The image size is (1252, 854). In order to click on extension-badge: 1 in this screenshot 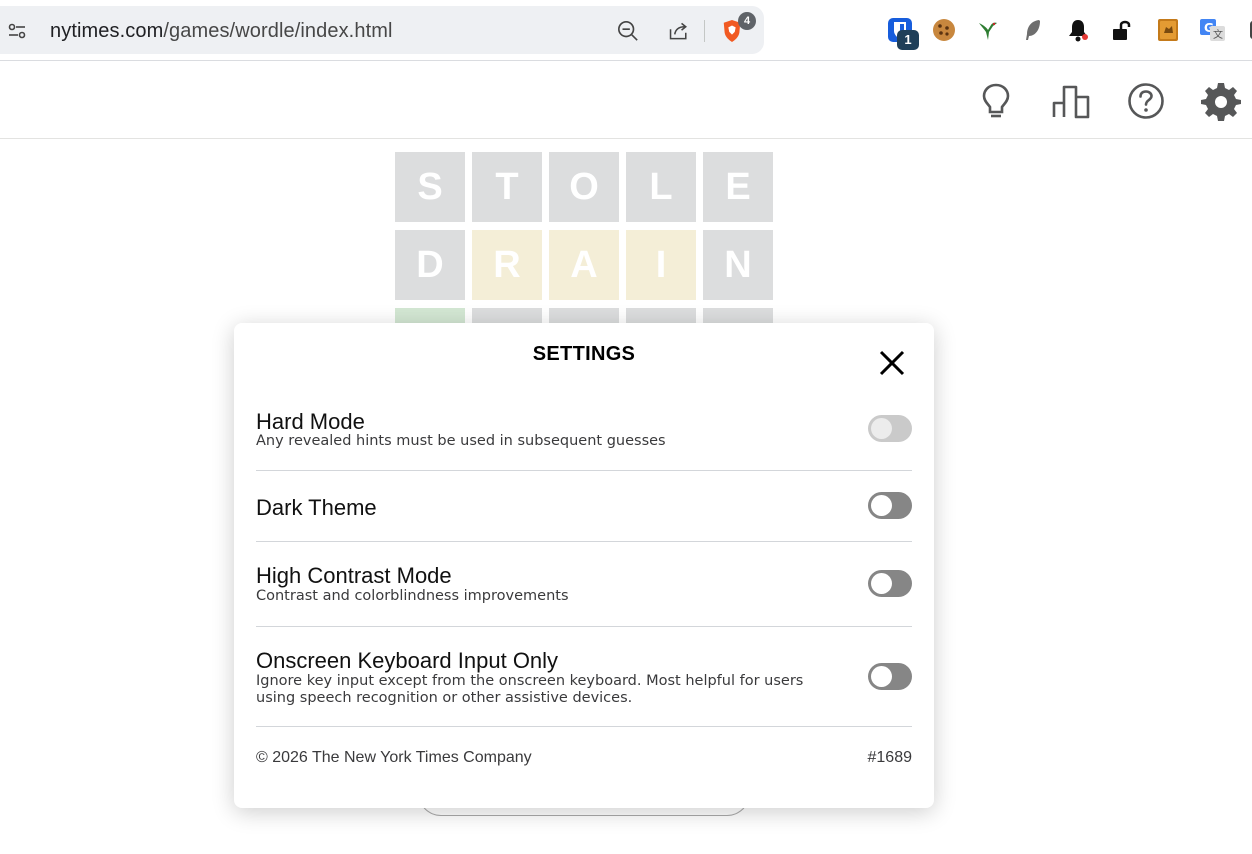, I will do `click(908, 40)`.